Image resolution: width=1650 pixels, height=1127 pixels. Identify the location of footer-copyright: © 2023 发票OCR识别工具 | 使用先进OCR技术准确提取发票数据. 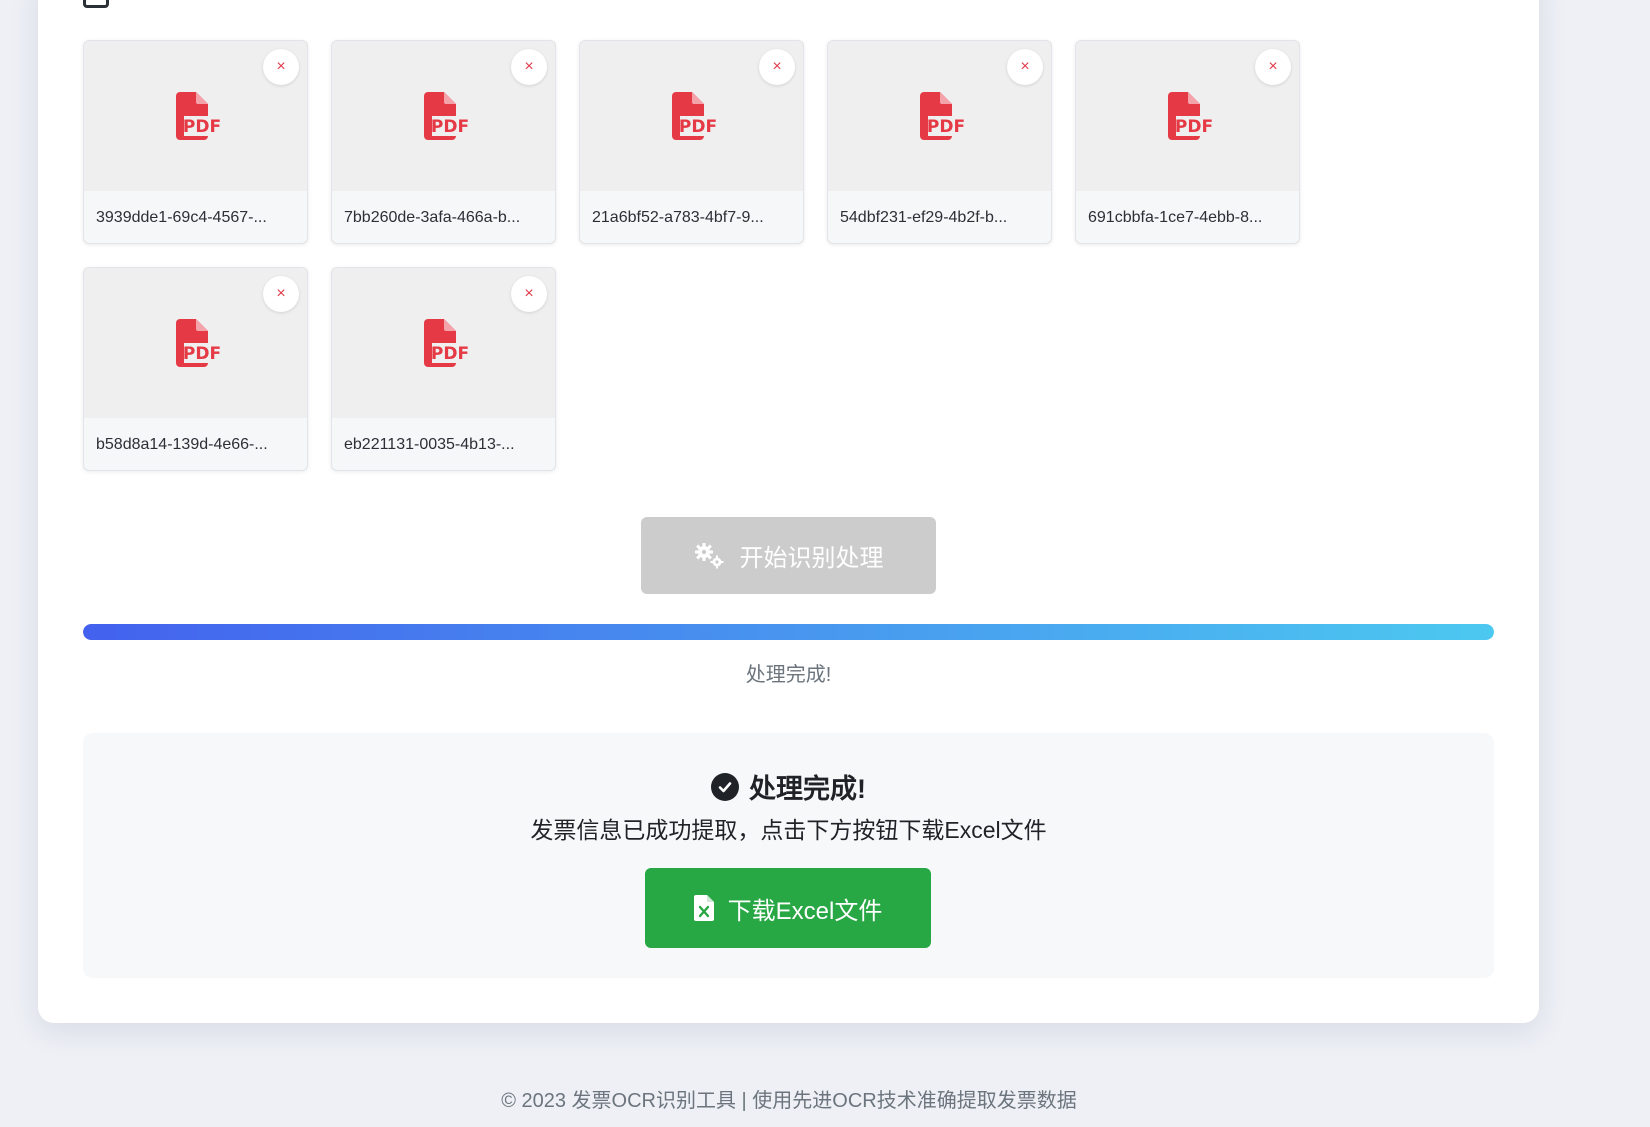
(789, 1101).